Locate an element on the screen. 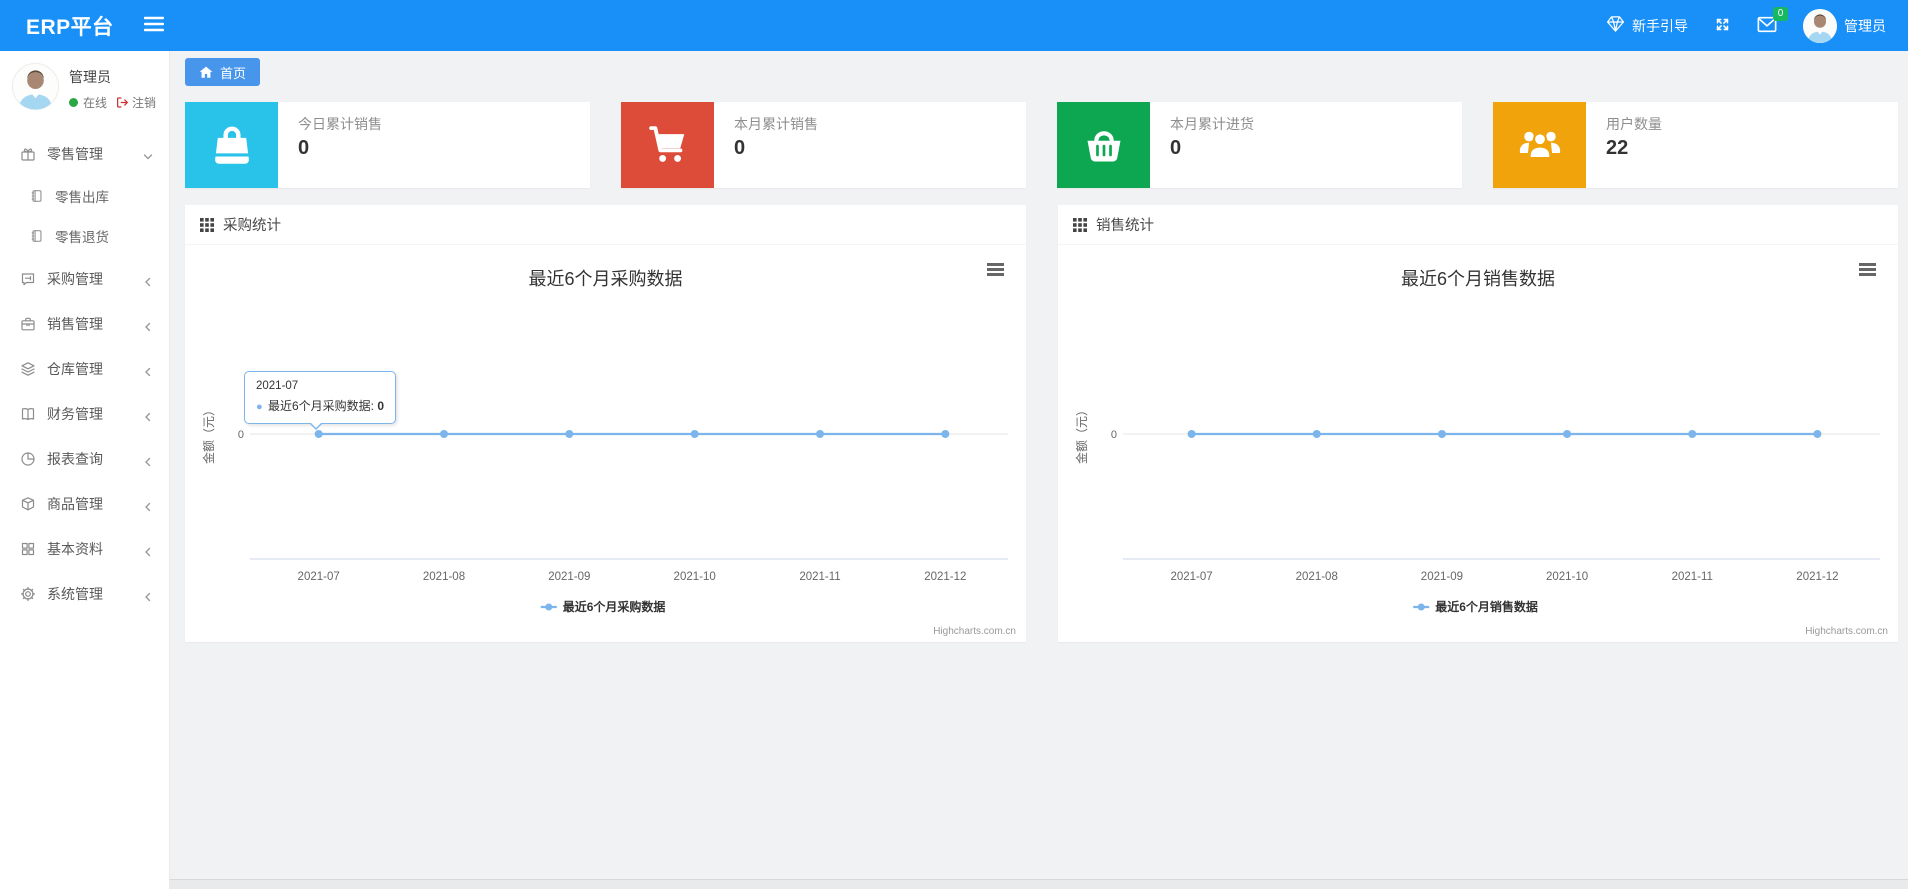 This screenshot has width=1908, height=889. stat-label: 今日累计销售 is located at coordinates (340, 124).